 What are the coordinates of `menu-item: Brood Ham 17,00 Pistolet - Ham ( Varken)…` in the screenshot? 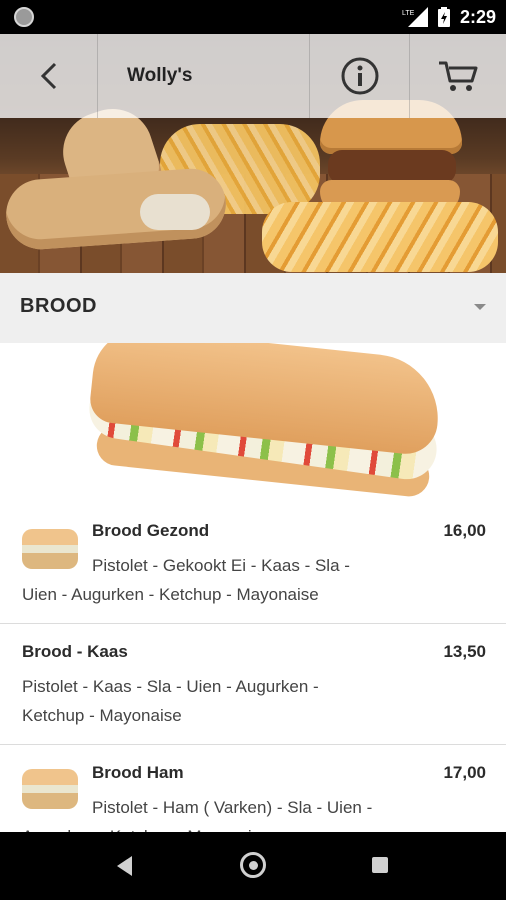 It's located at (253, 788).